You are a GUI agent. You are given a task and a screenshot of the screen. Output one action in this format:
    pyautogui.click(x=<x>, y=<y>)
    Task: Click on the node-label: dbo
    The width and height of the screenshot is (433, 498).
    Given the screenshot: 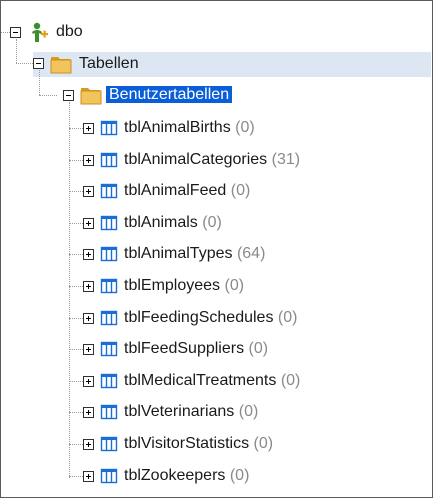 What is the action you would take?
    pyautogui.click(x=69, y=31)
    